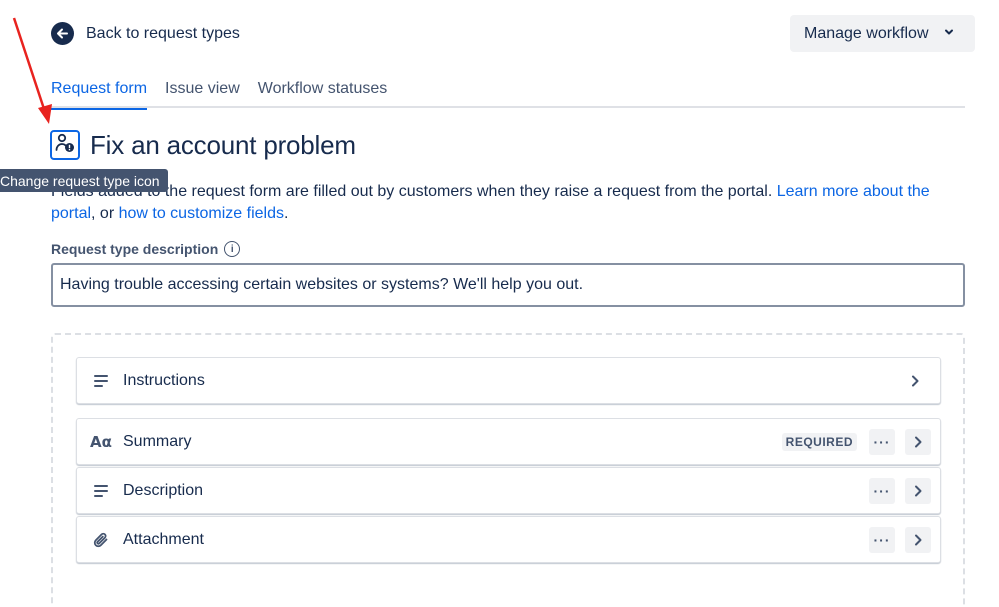 Image resolution: width=999 pixels, height=607 pixels. What do you see at coordinates (508, 539) in the screenshot?
I see `field-card-attachment: Attachment ···` at bounding box center [508, 539].